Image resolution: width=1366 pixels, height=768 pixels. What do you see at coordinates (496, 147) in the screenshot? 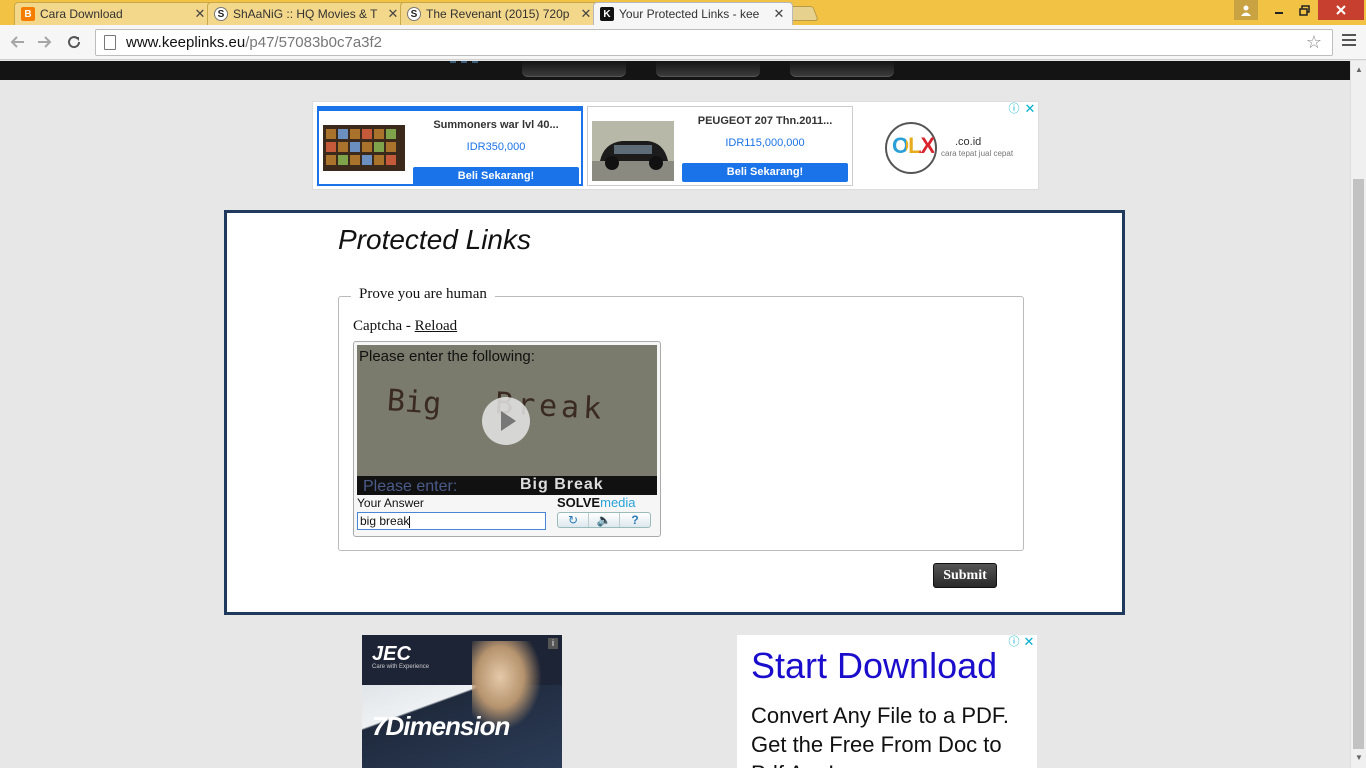
I see `product-price: IDR350,000` at bounding box center [496, 147].